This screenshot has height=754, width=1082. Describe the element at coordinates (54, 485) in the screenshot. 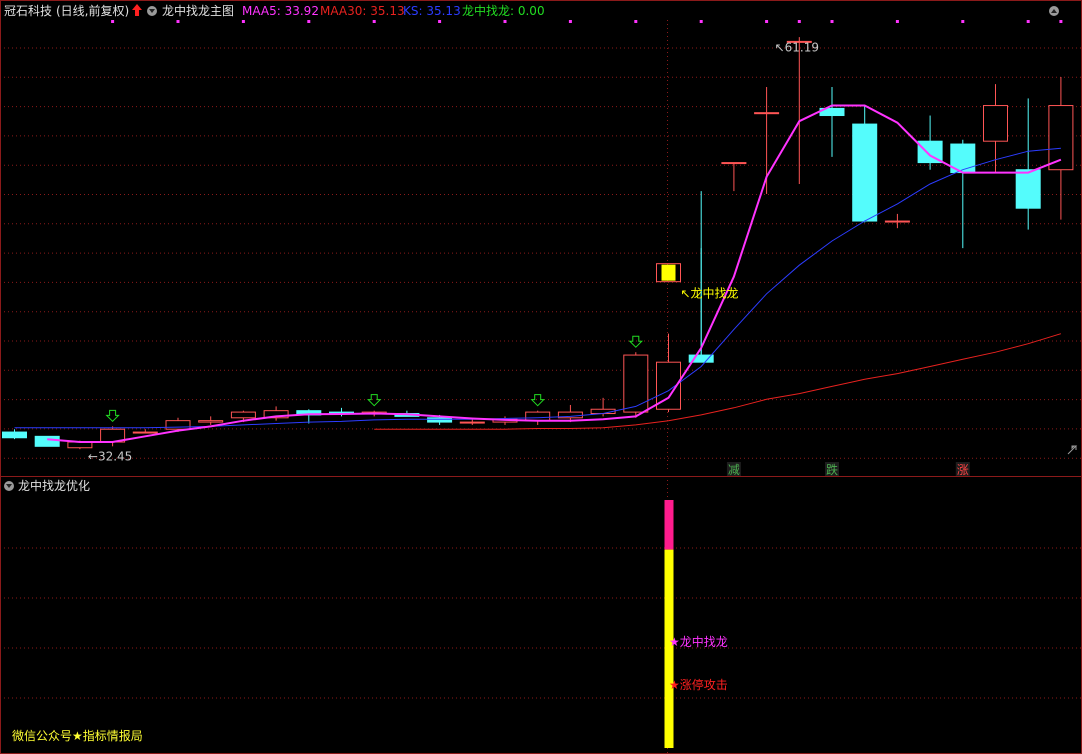

I see `sub-panel-title: 龙中找龙优化` at that location.